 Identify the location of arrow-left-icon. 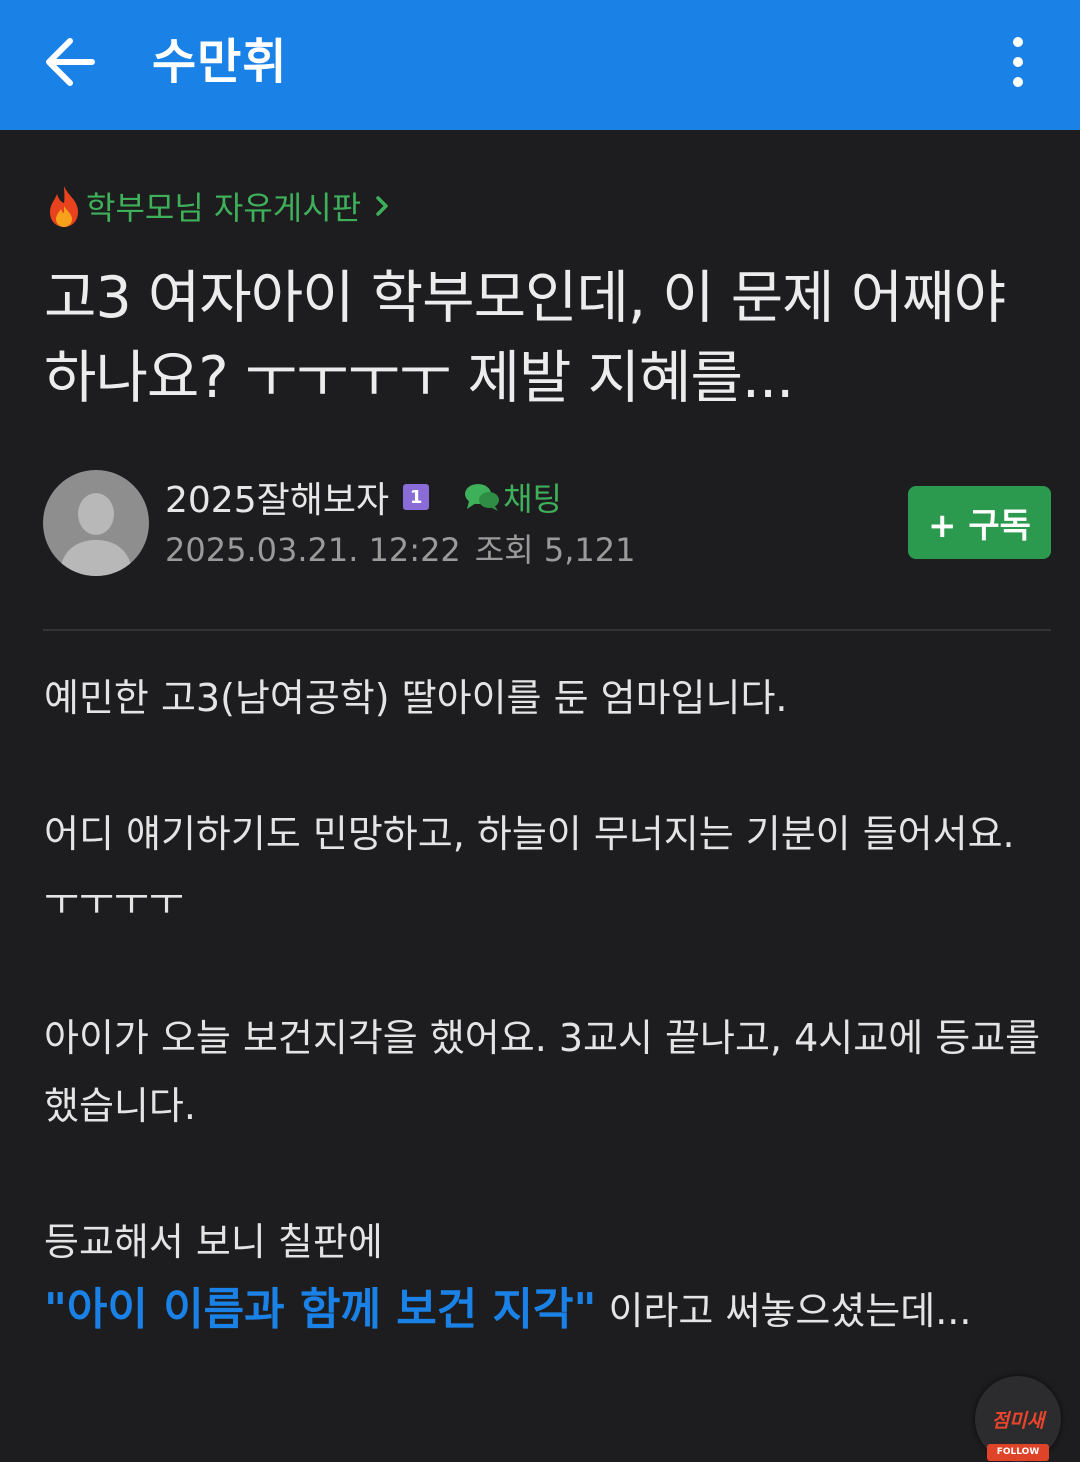
(70, 62).